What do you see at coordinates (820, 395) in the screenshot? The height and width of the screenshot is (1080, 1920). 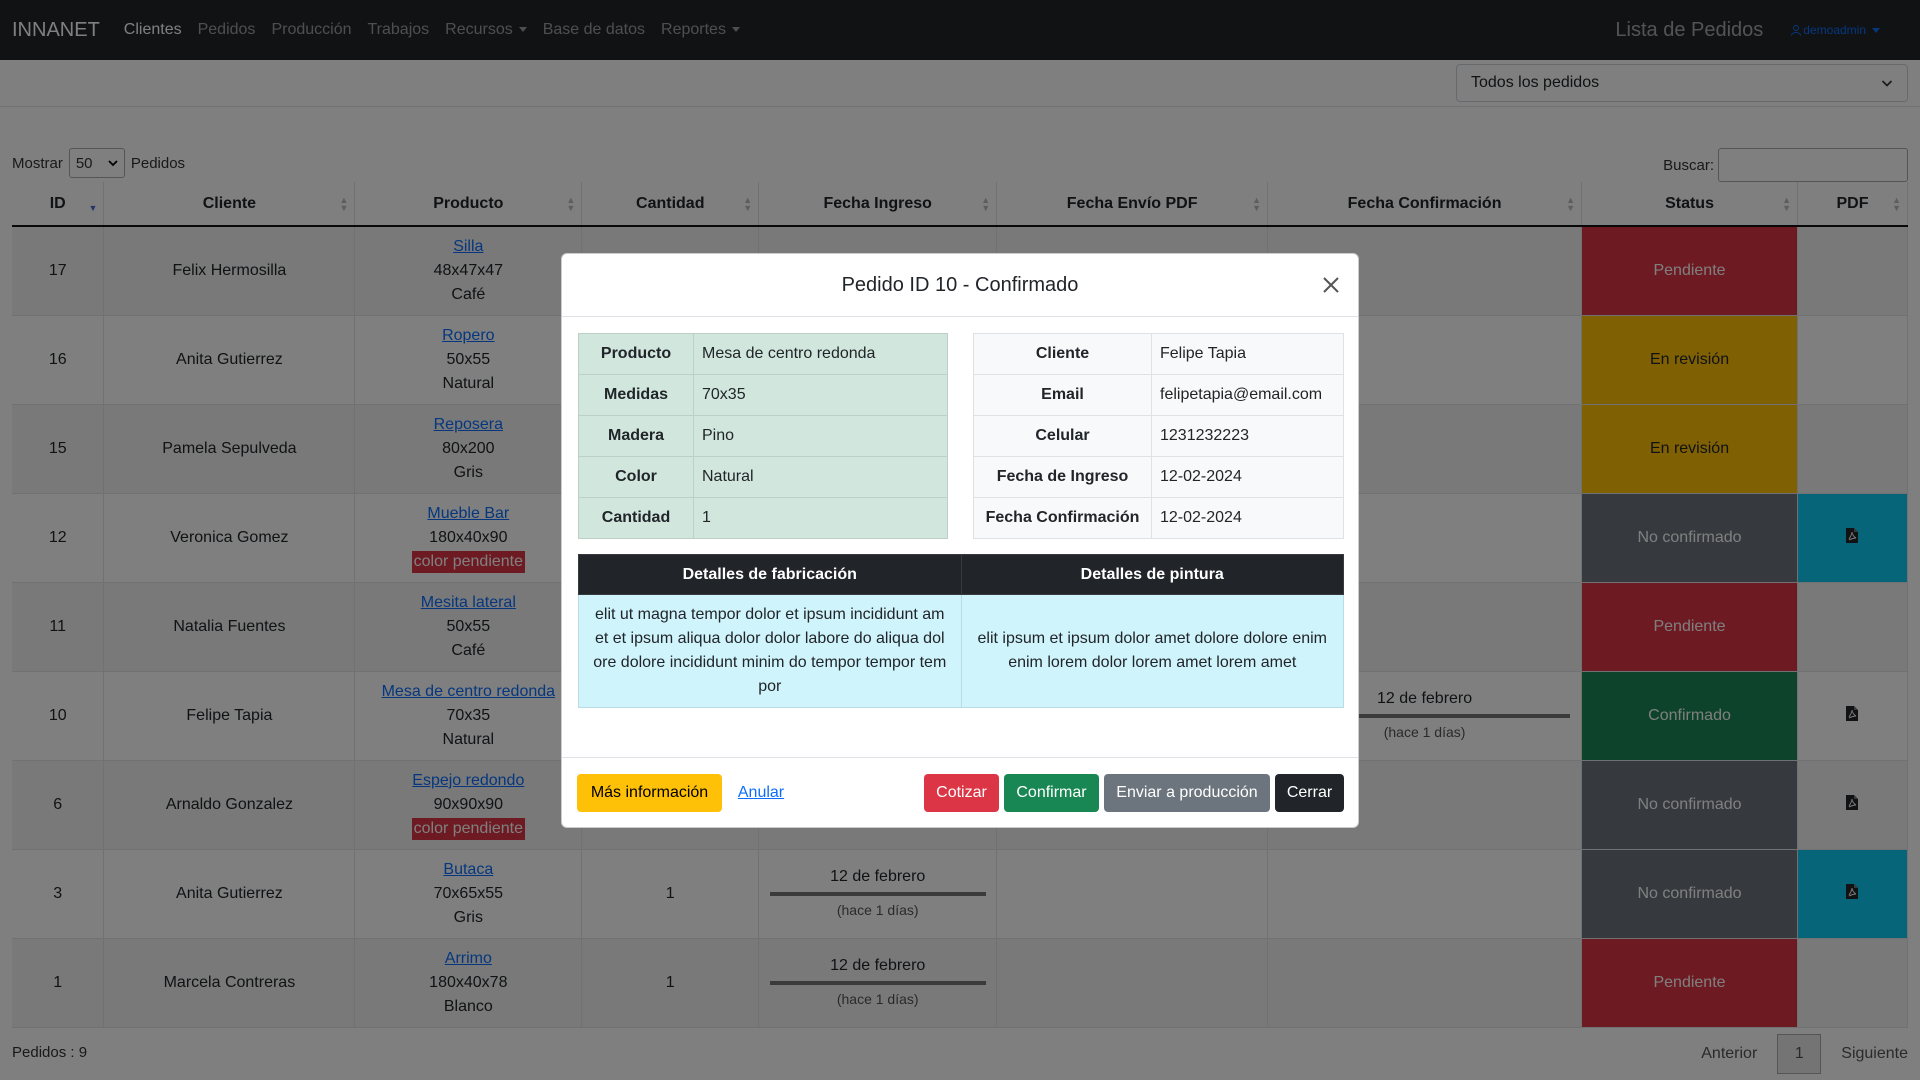 I see `info-value: 70x35` at bounding box center [820, 395].